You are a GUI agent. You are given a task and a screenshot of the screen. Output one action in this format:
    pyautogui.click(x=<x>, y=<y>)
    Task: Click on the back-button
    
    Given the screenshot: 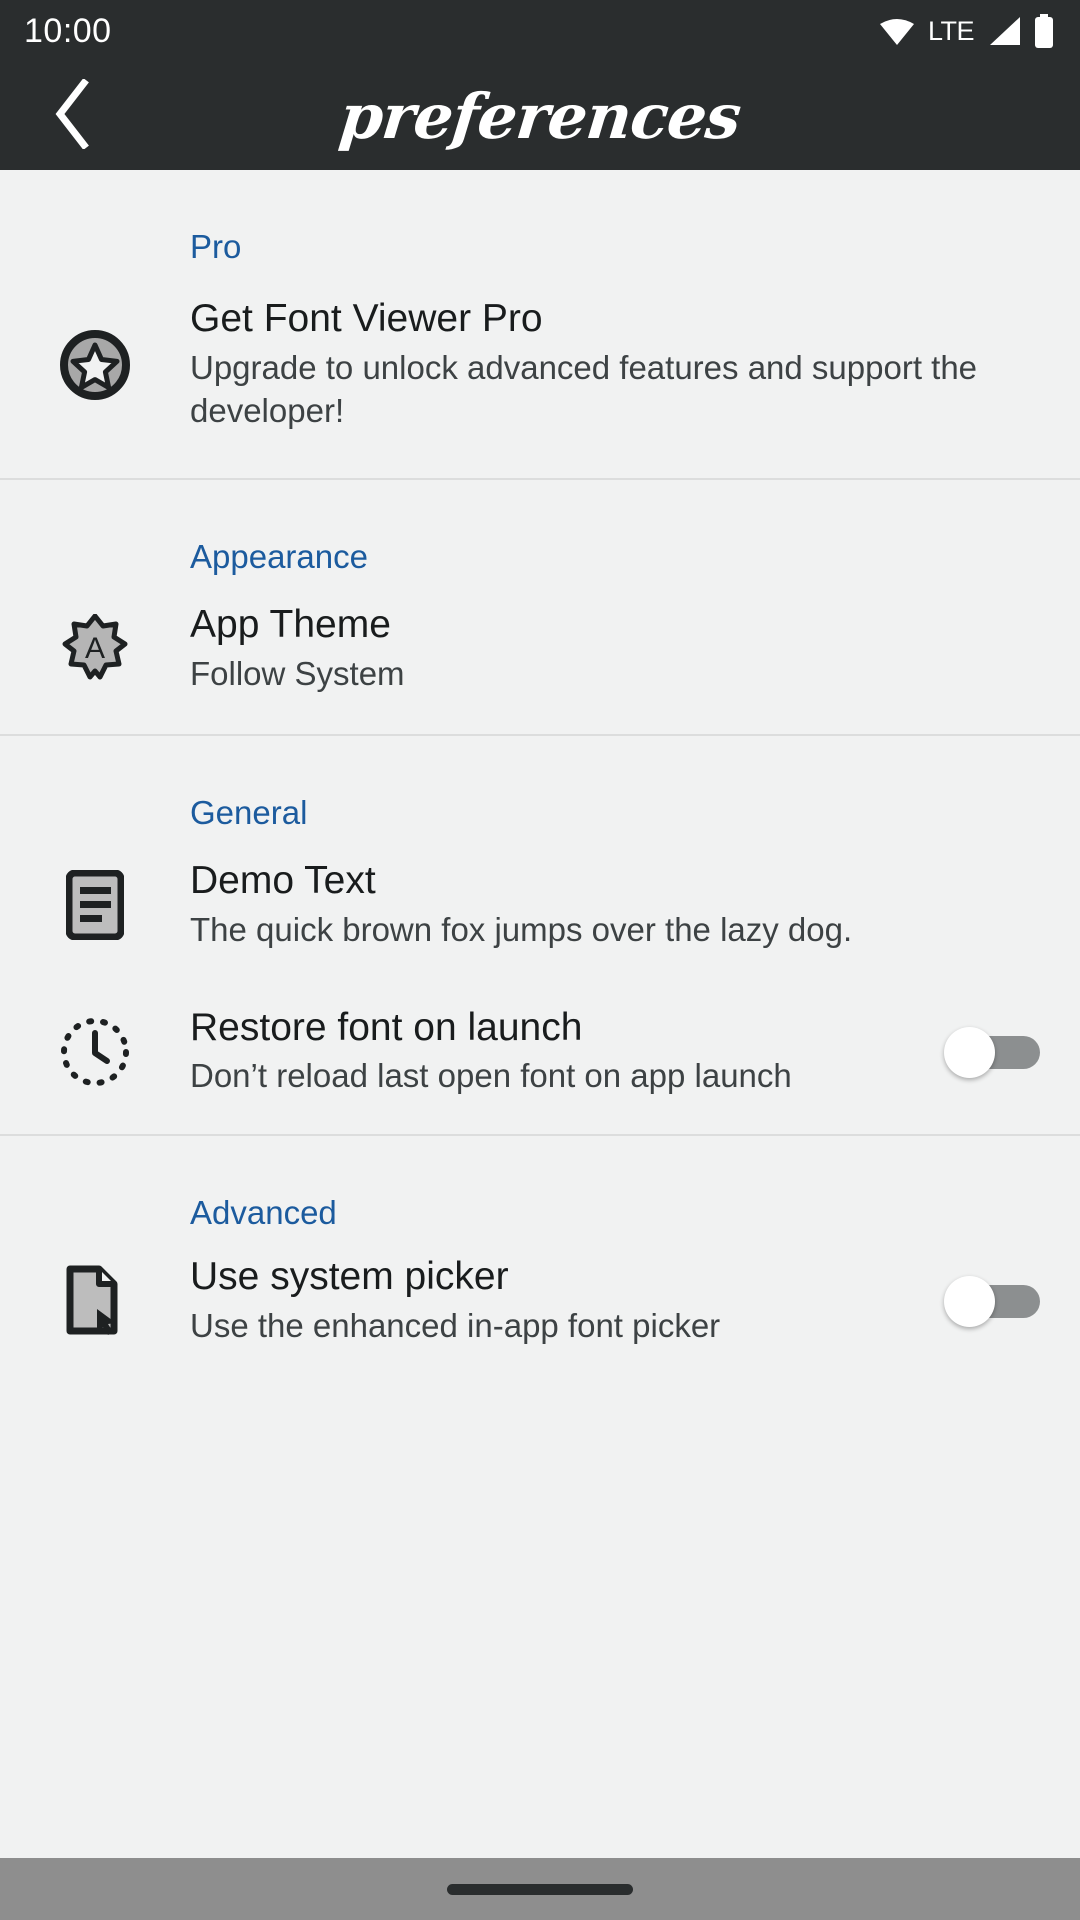 What is the action you would take?
    pyautogui.click(x=74, y=116)
    